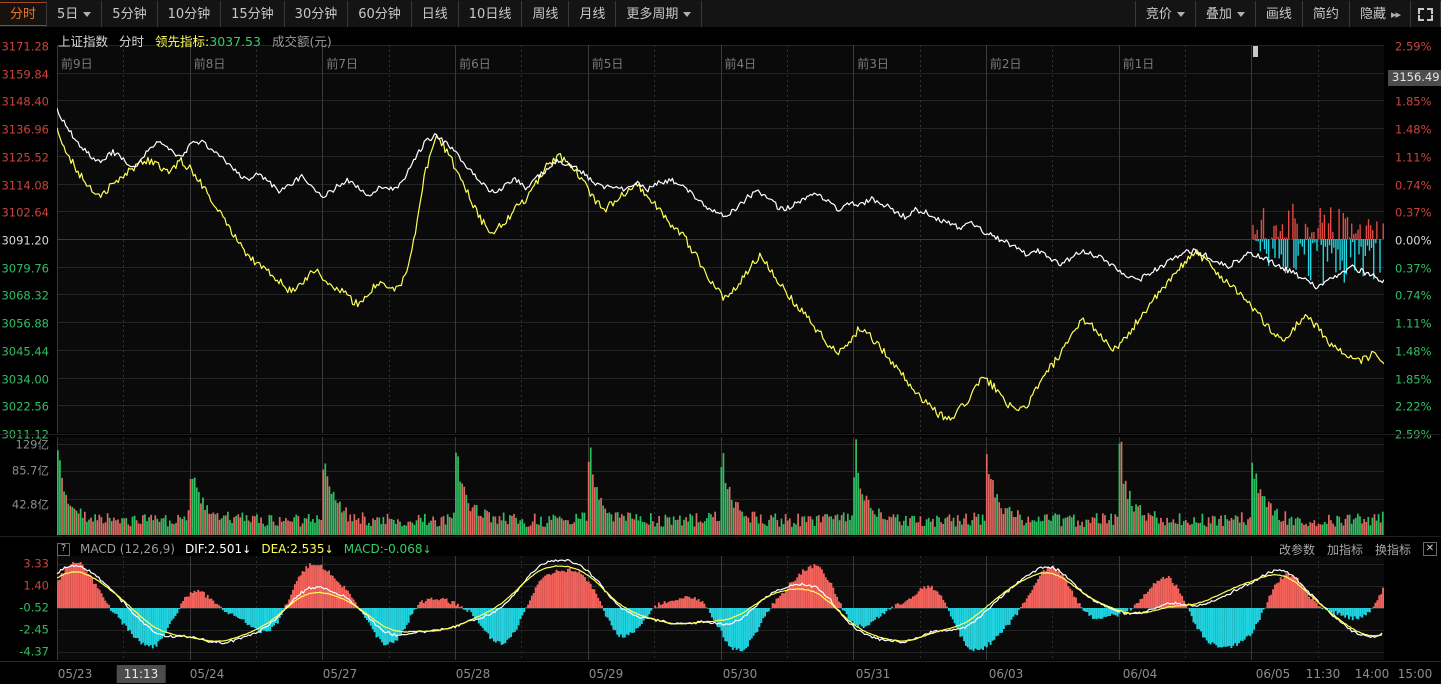 Image resolution: width=1441 pixels, height=684 pixels. I want to click on period-button-label: 日线, so click(434, 14).